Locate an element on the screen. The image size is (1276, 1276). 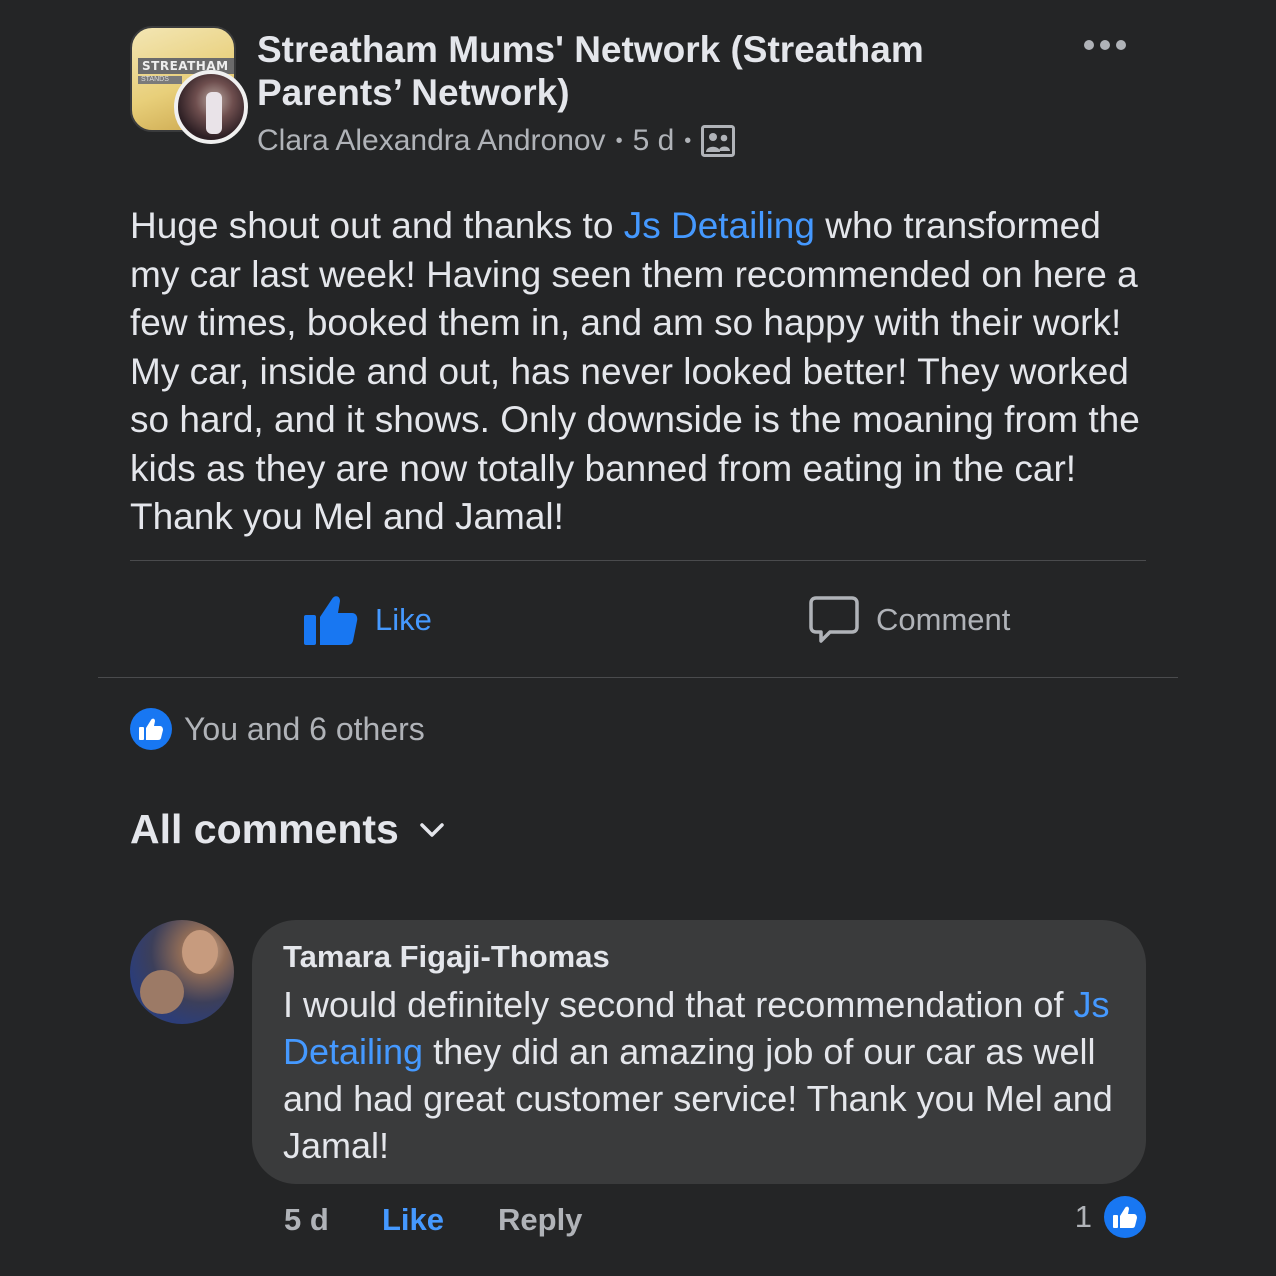
page-mention-link: Js Detailing is located at coordinates (719, 225).